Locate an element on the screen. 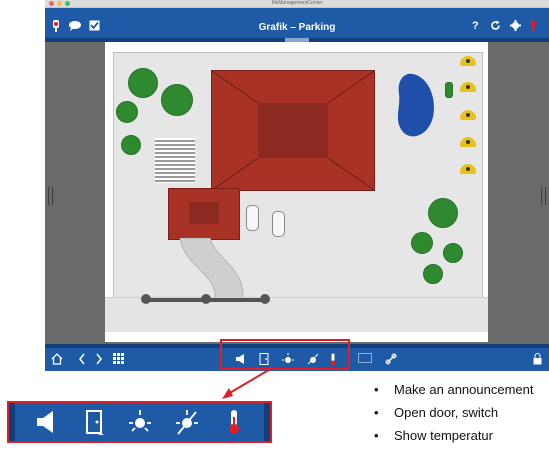 This screenshot has width=549, height=471. list-item: Open door, switch is located at coordinates (461, 412).